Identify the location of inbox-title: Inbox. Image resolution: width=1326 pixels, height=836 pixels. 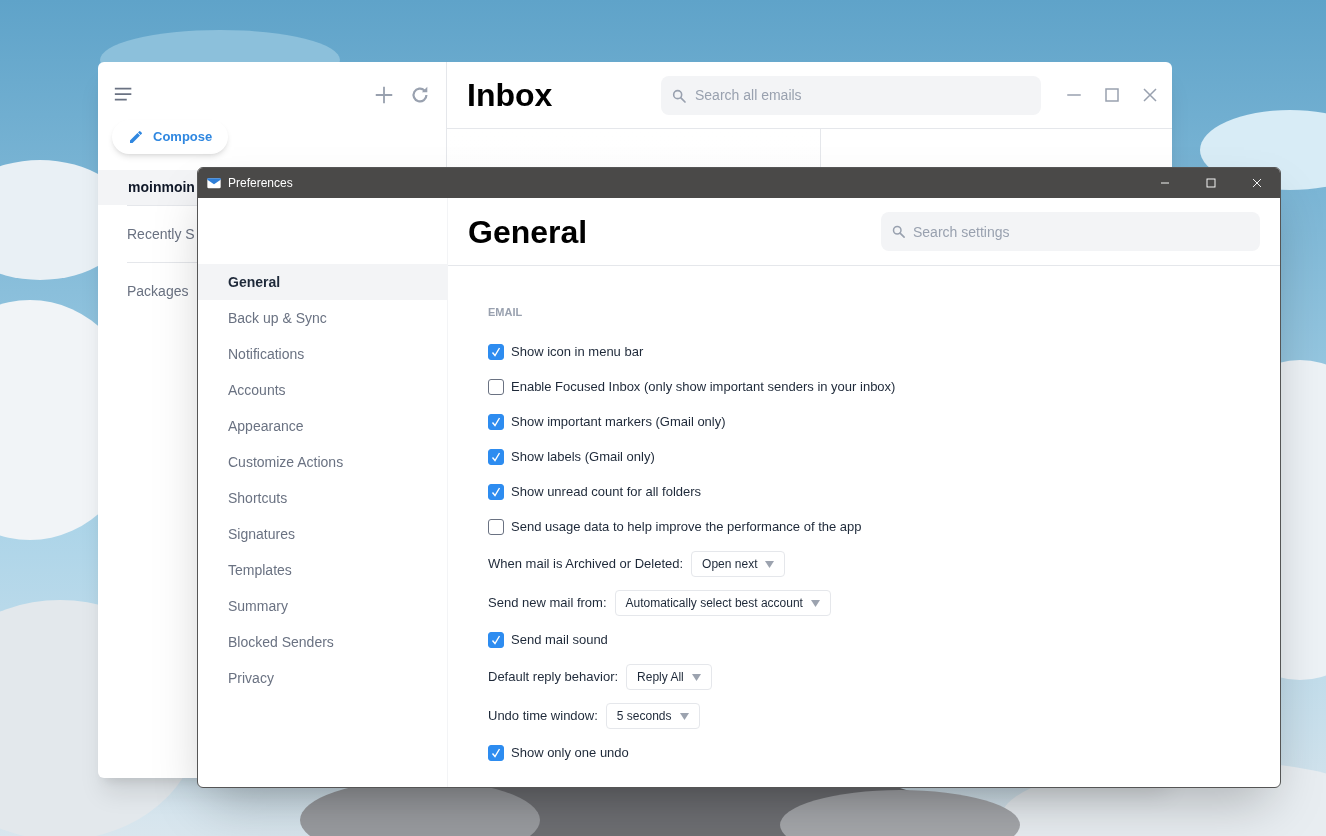
(510, 95).